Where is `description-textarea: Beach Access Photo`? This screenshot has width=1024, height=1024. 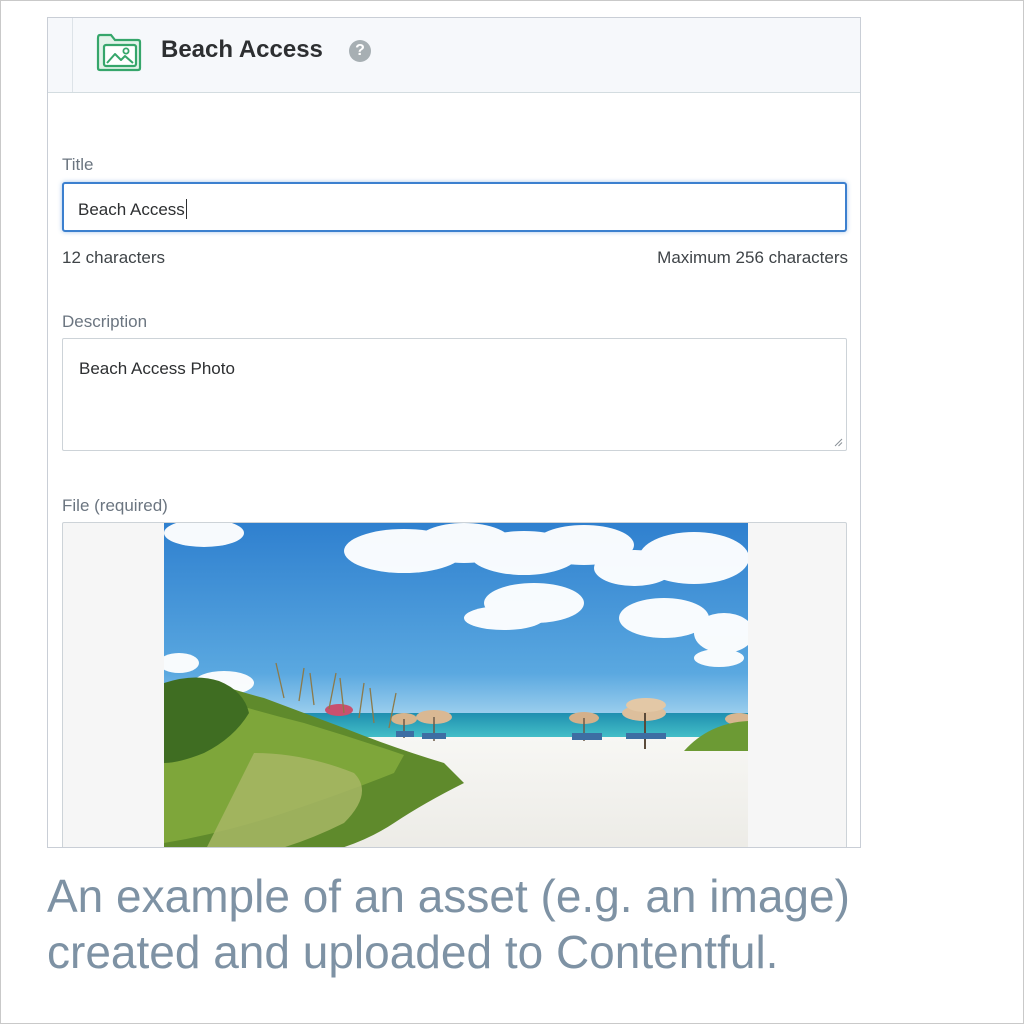
description-textarea: Beach Access Photo is located at coordinates (454, 394).